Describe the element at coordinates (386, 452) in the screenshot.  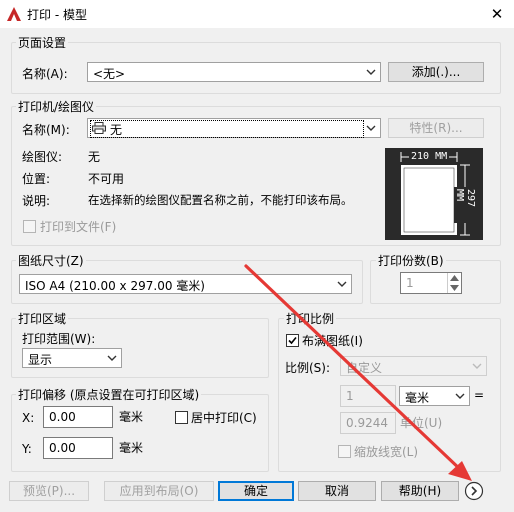
I see `scale-lineweights-label: 缩放线宽(L)` at that location.